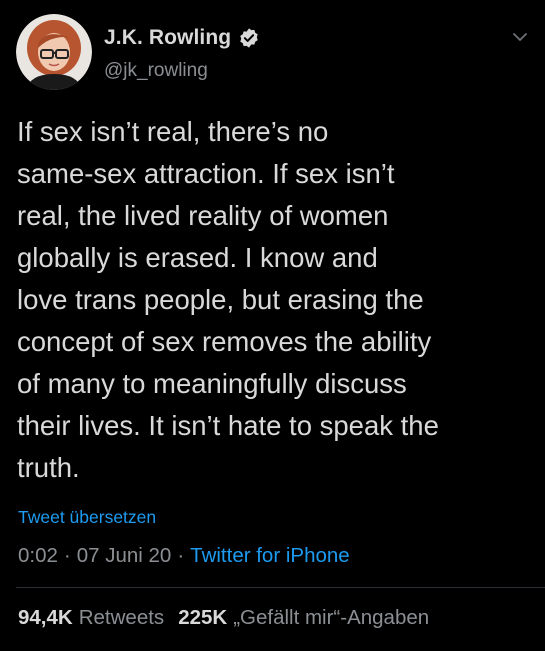  I want to click on avatar, so click(54, 52).